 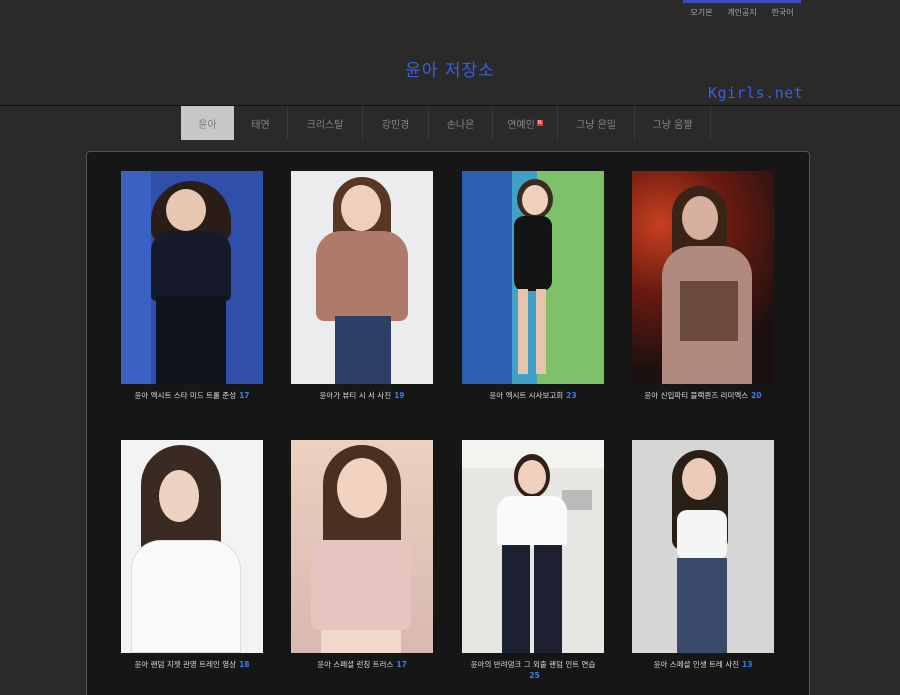 What do you see at coordinates (756, 395) in the screenshot?
I see `comment-count: 20` at bounding box center [756, 395].